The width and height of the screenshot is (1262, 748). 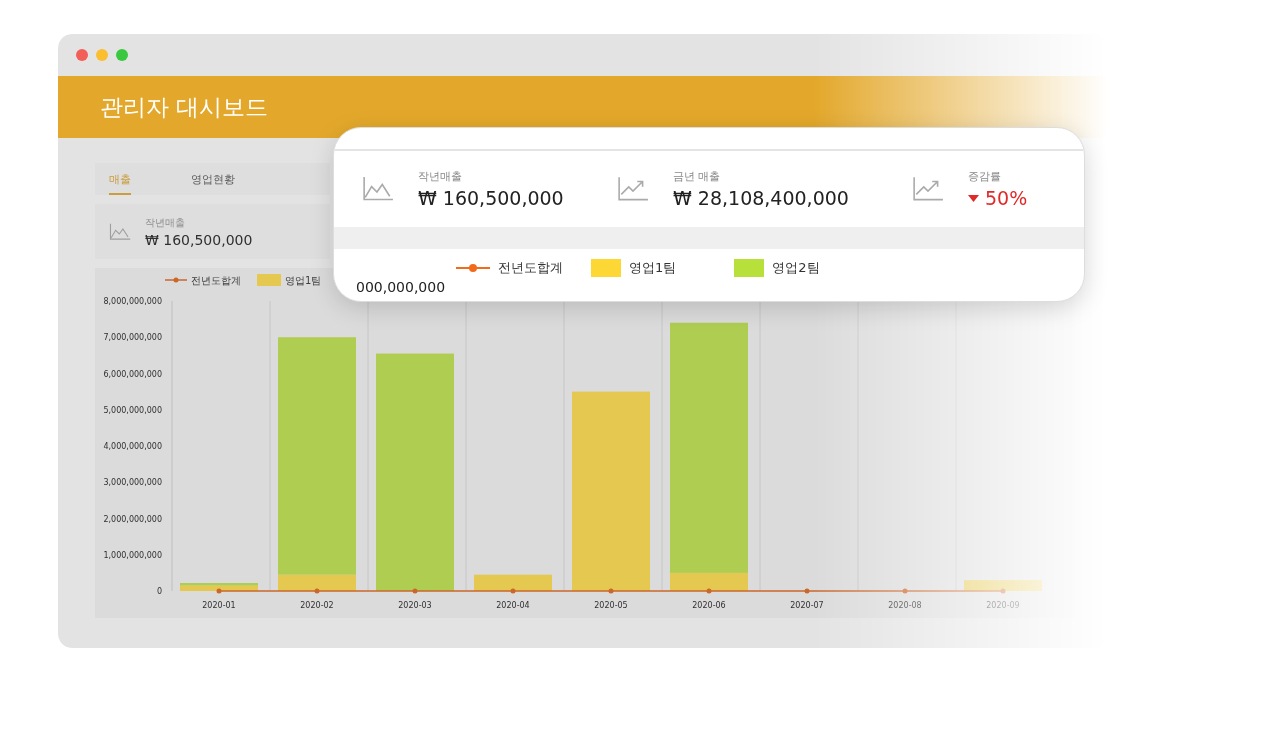 What do you see at coordinates (219, 605) in the screenshot?
I see `x-axis-label: 2020-01` at bounding box center [219, 605].